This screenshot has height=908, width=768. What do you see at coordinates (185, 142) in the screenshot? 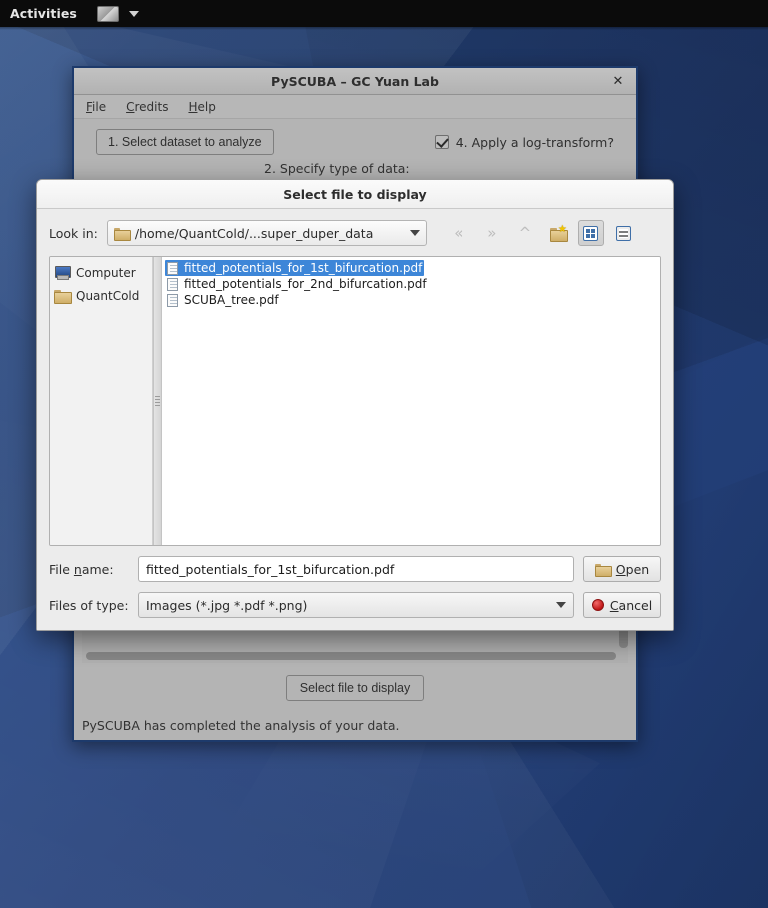
I see `select-dataset-button: 1. Select dataset to analyze` at bounding box center [185, 142].